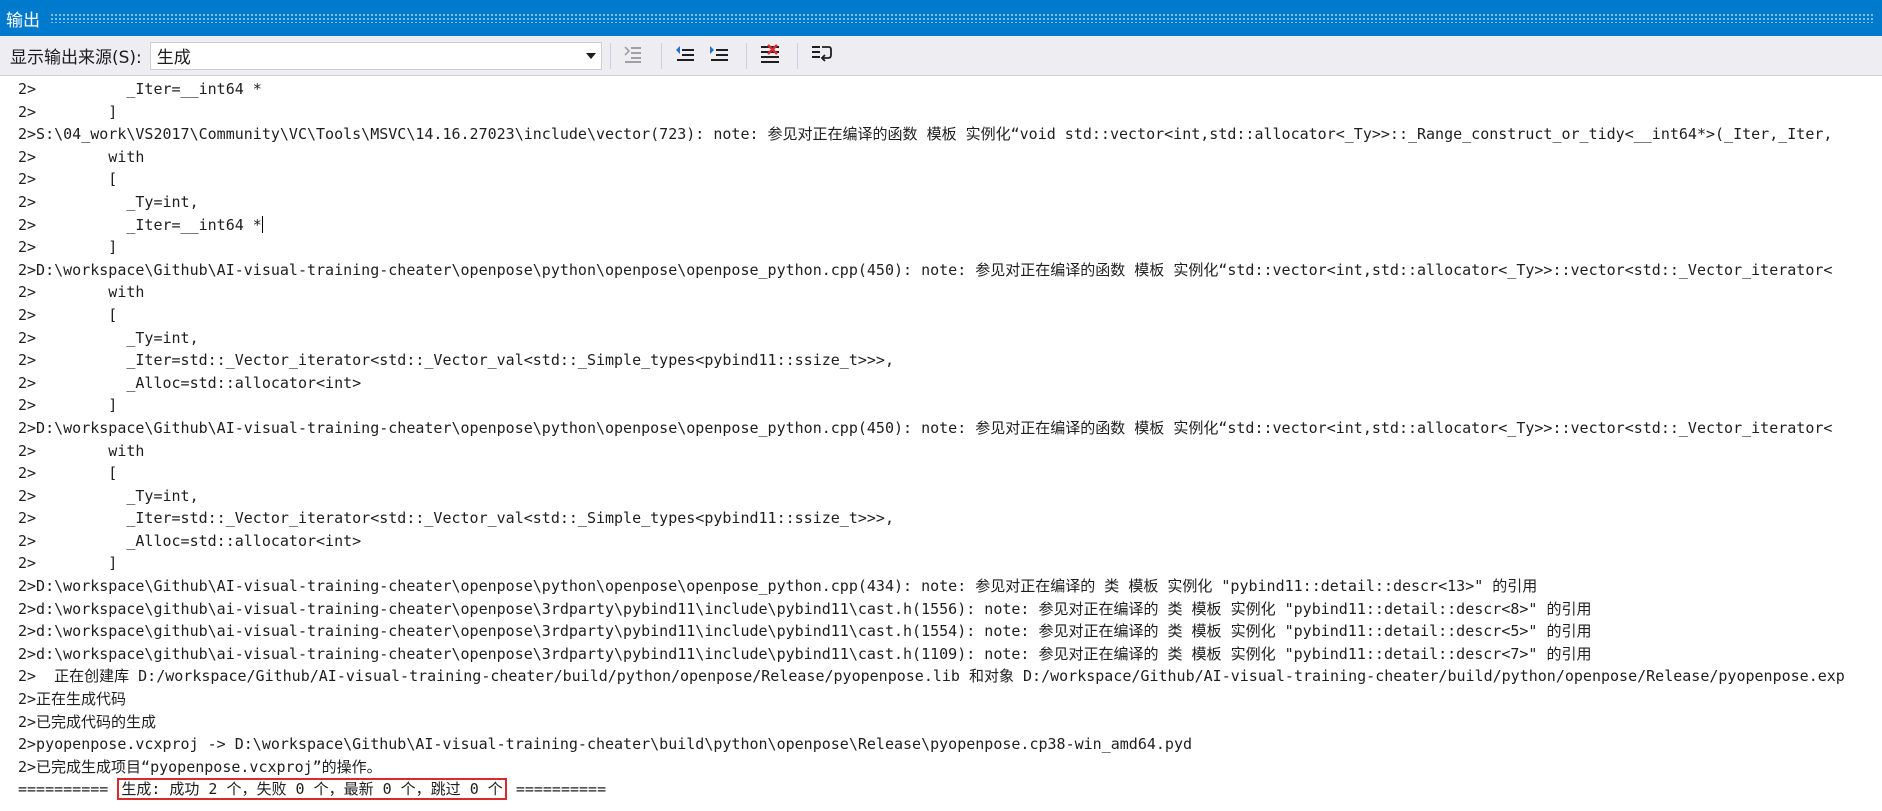  I want to click on find-message-icon, so click(634, 56).